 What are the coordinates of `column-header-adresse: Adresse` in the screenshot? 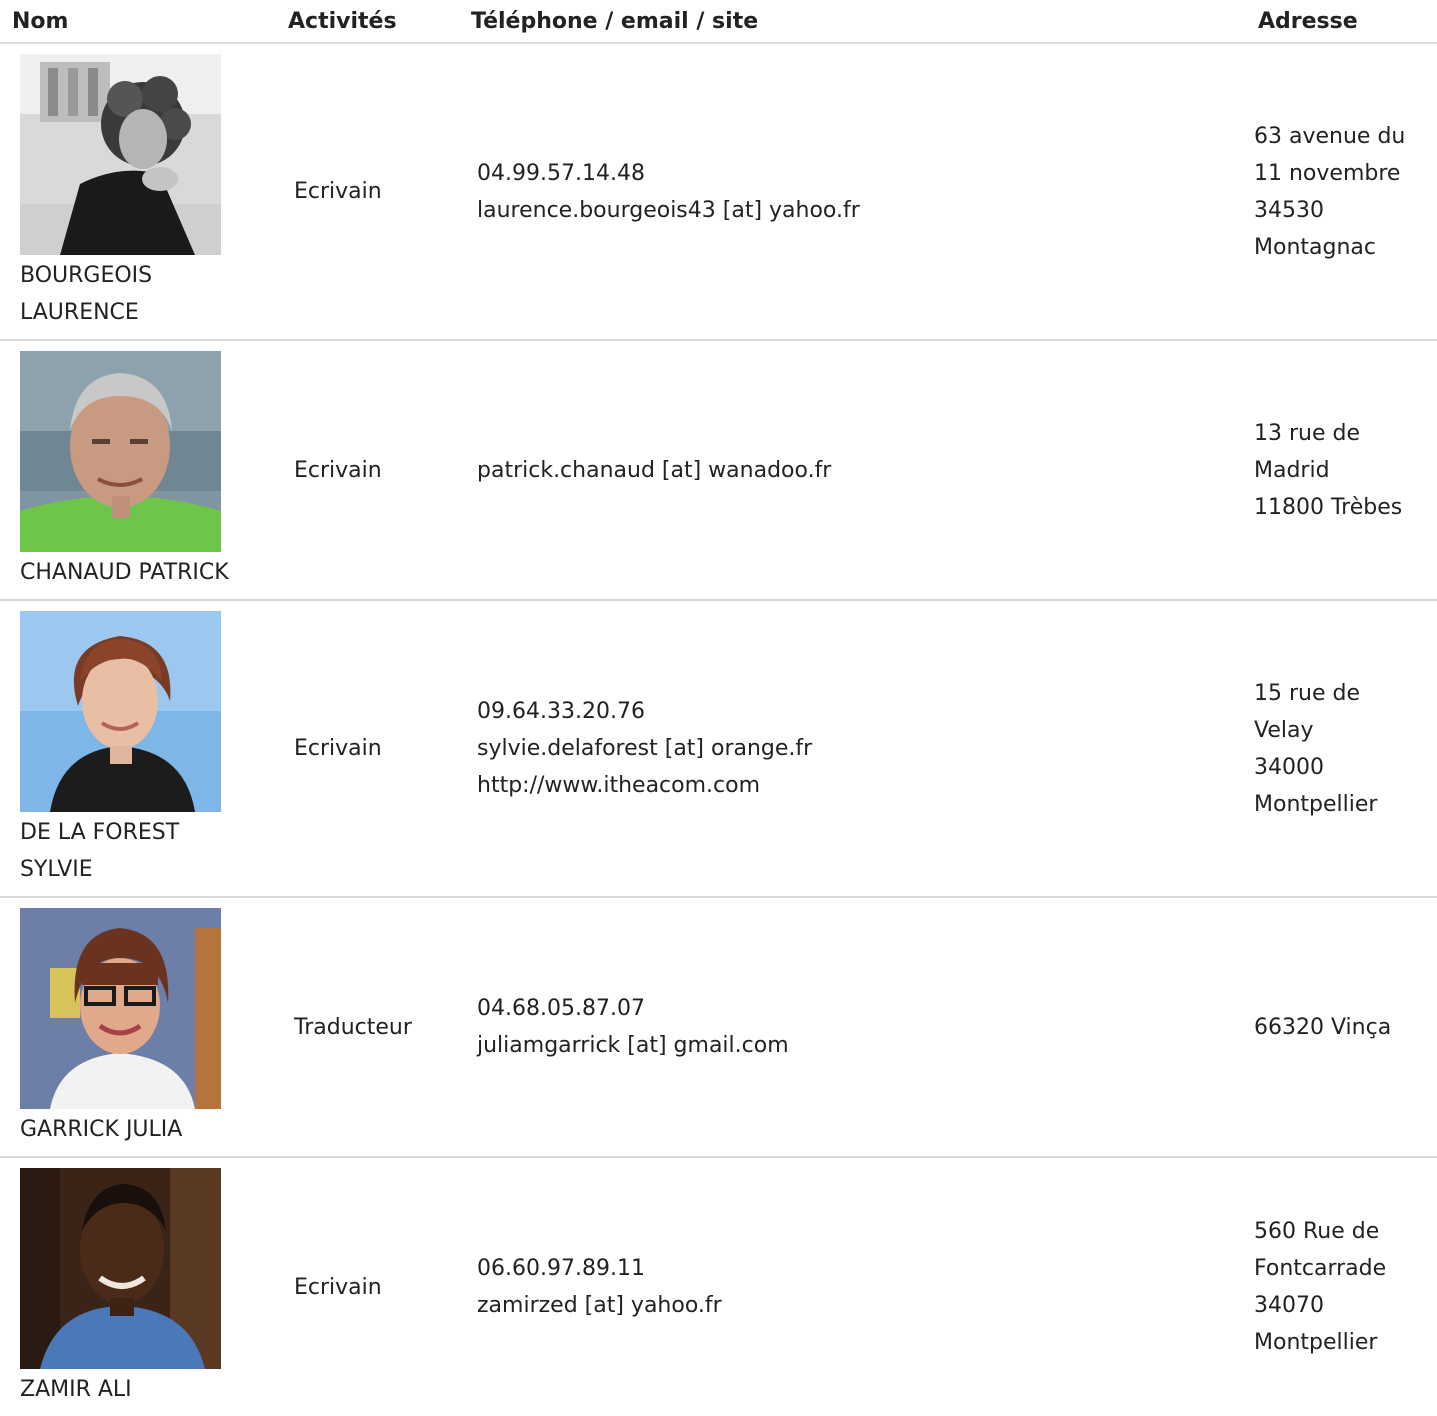 It's located at (1341, 22).